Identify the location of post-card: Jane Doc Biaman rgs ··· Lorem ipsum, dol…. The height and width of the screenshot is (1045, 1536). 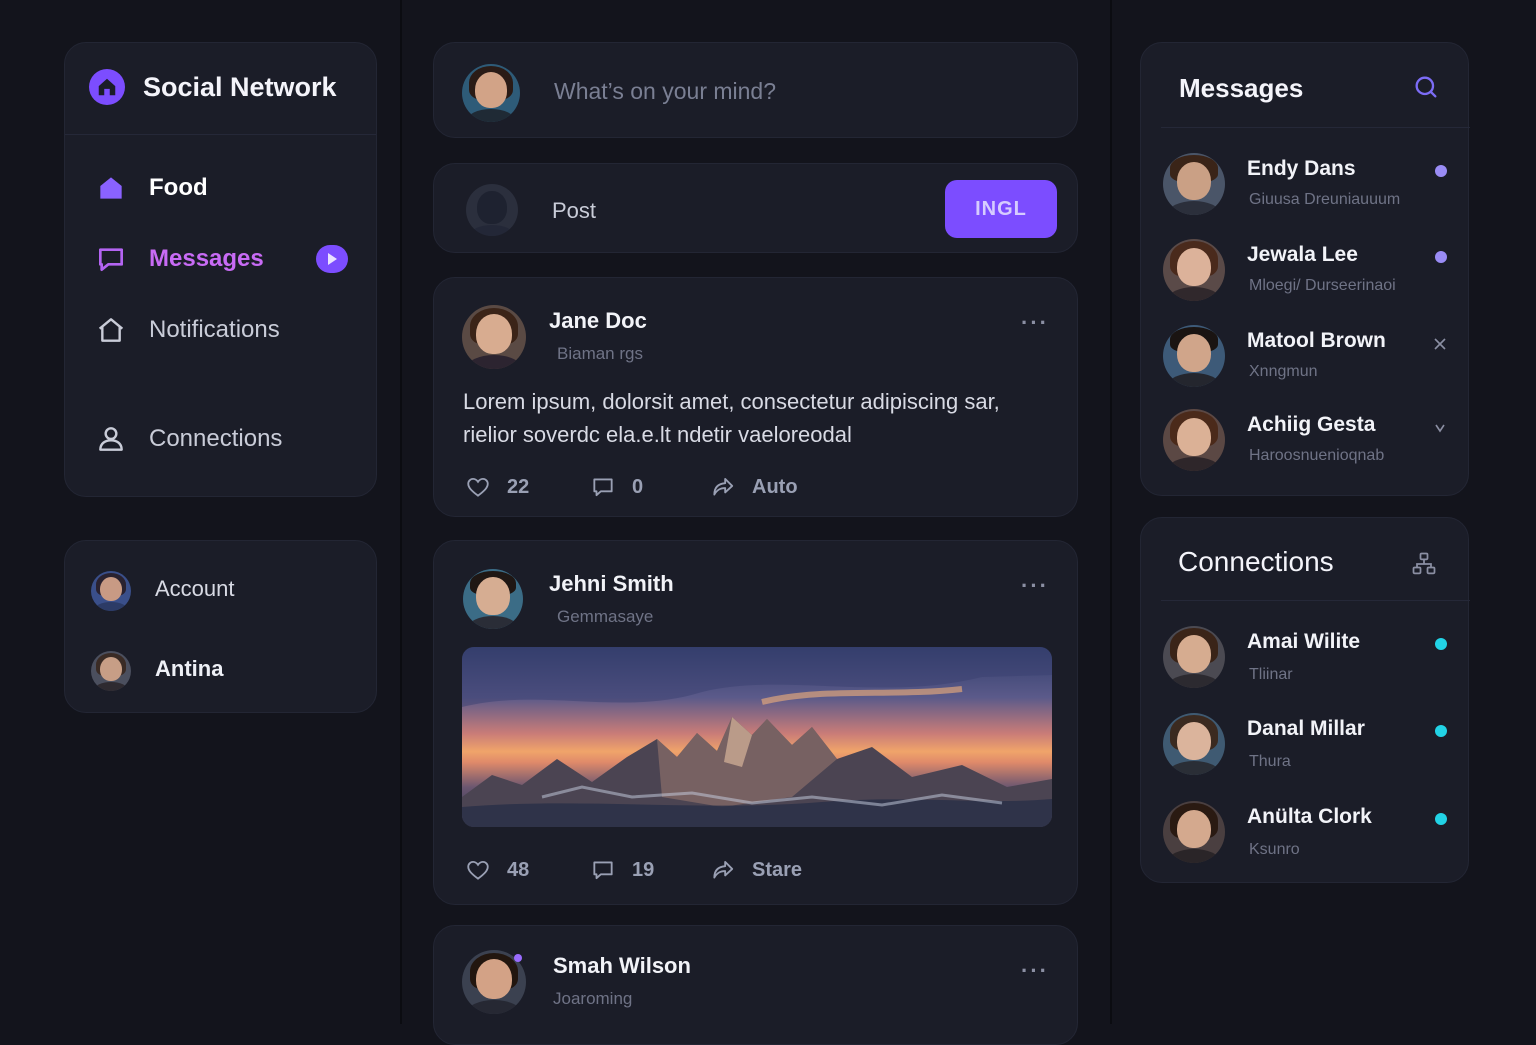
(755, 397).